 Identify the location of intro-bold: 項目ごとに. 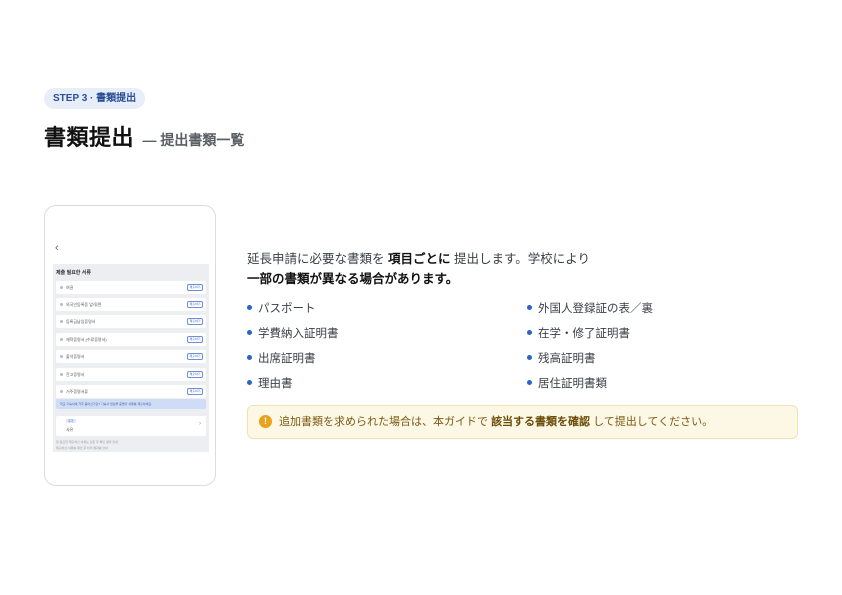
(419, 259).